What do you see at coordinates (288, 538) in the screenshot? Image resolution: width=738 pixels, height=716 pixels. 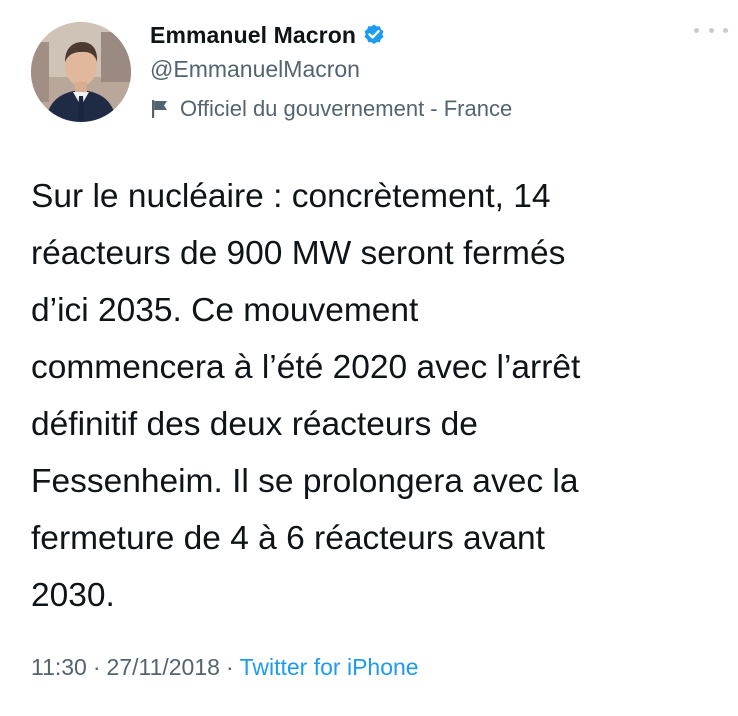 I see `tweet-line: fermeture de 4 à 6 réacteurs avant` at bounding box center [288, 538].